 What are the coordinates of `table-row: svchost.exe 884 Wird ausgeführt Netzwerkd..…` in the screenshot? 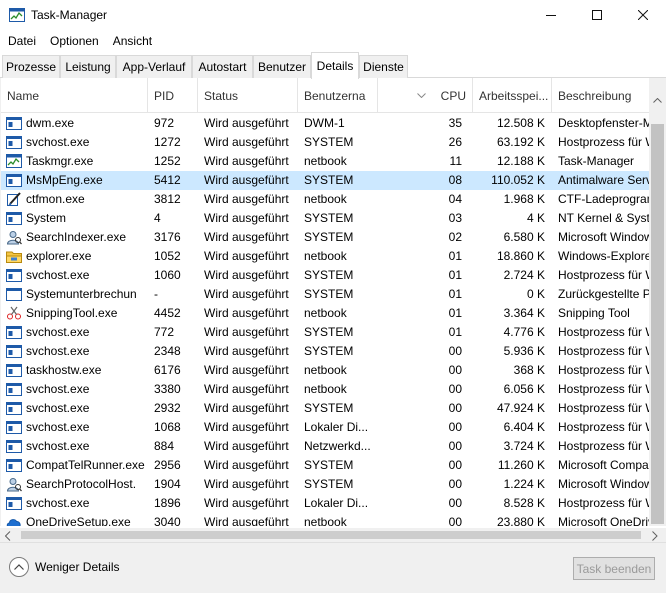 It's located at (325, 446).